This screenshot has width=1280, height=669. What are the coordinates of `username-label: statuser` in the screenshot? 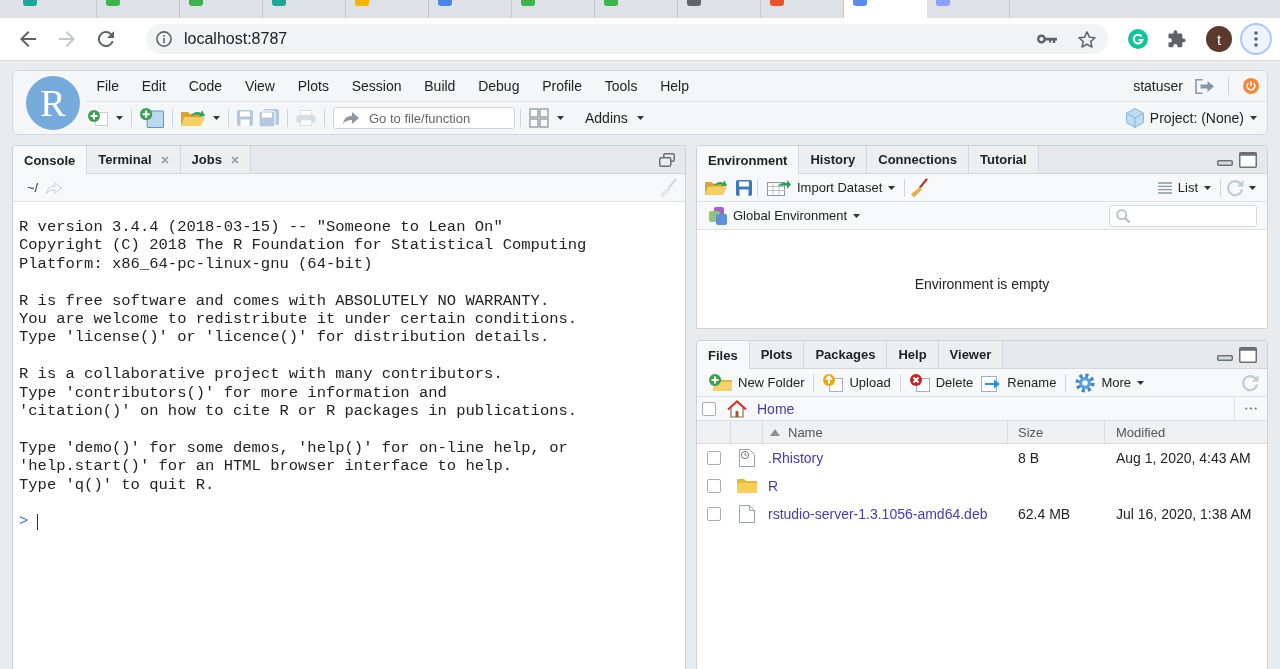 It's located at (1158, 86).